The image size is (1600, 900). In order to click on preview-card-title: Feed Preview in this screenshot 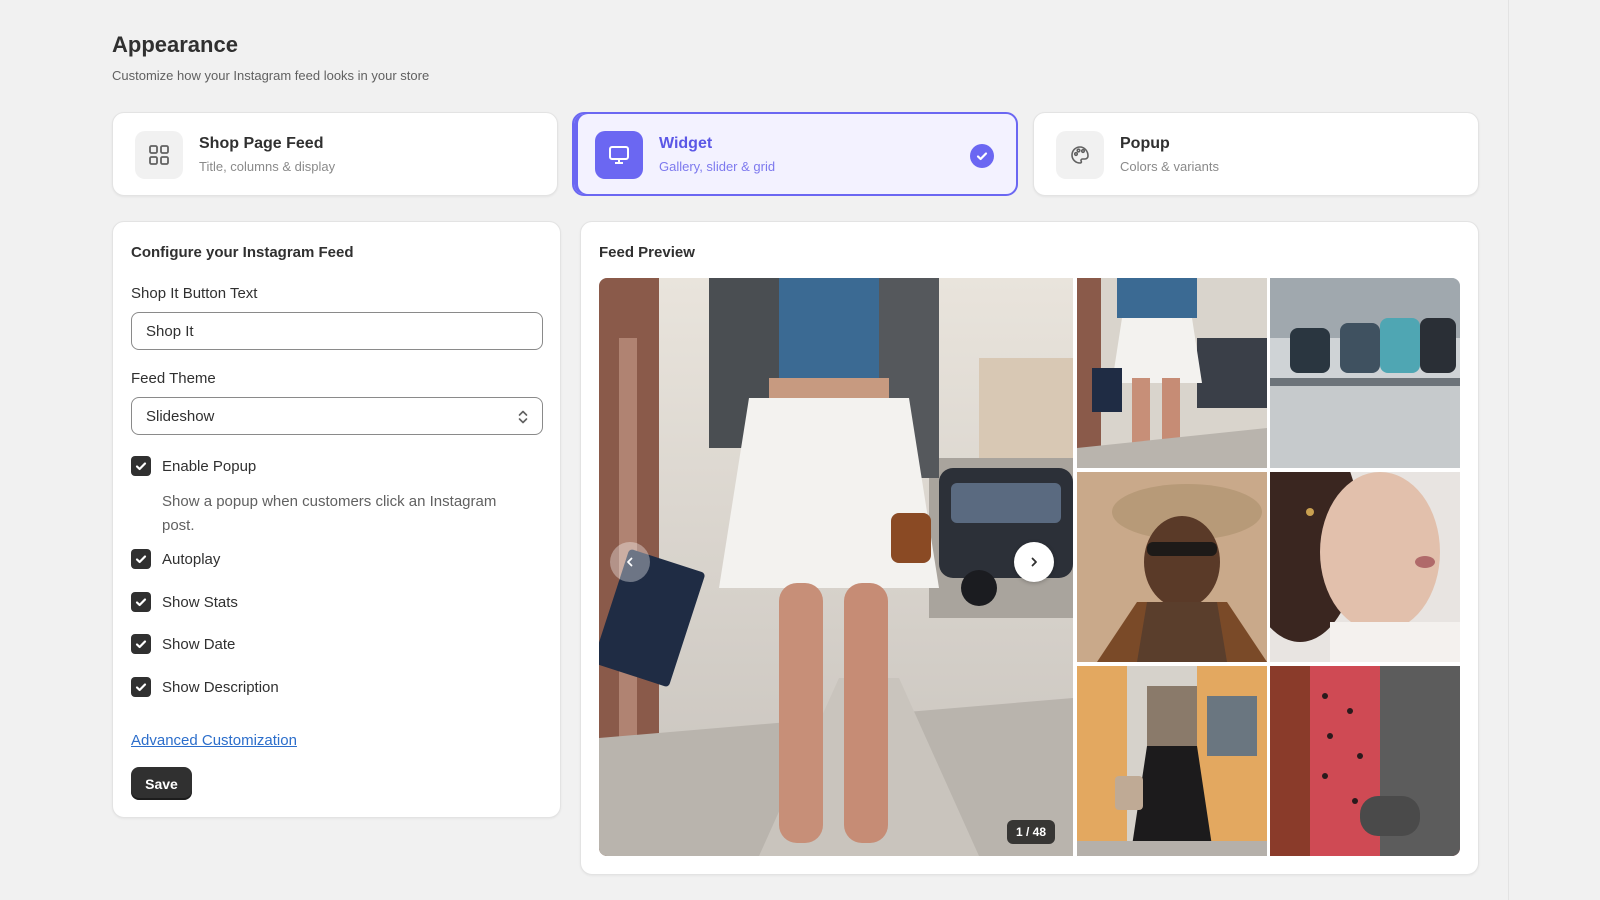, I will do `click(647, 252)`.